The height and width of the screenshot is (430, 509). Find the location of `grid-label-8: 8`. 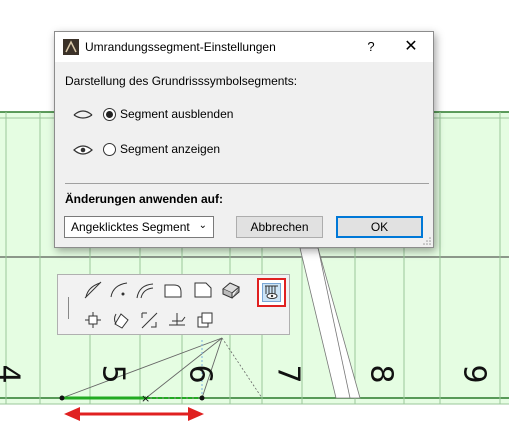

grid-label-8: 8 is located at coordinates (381, 373).